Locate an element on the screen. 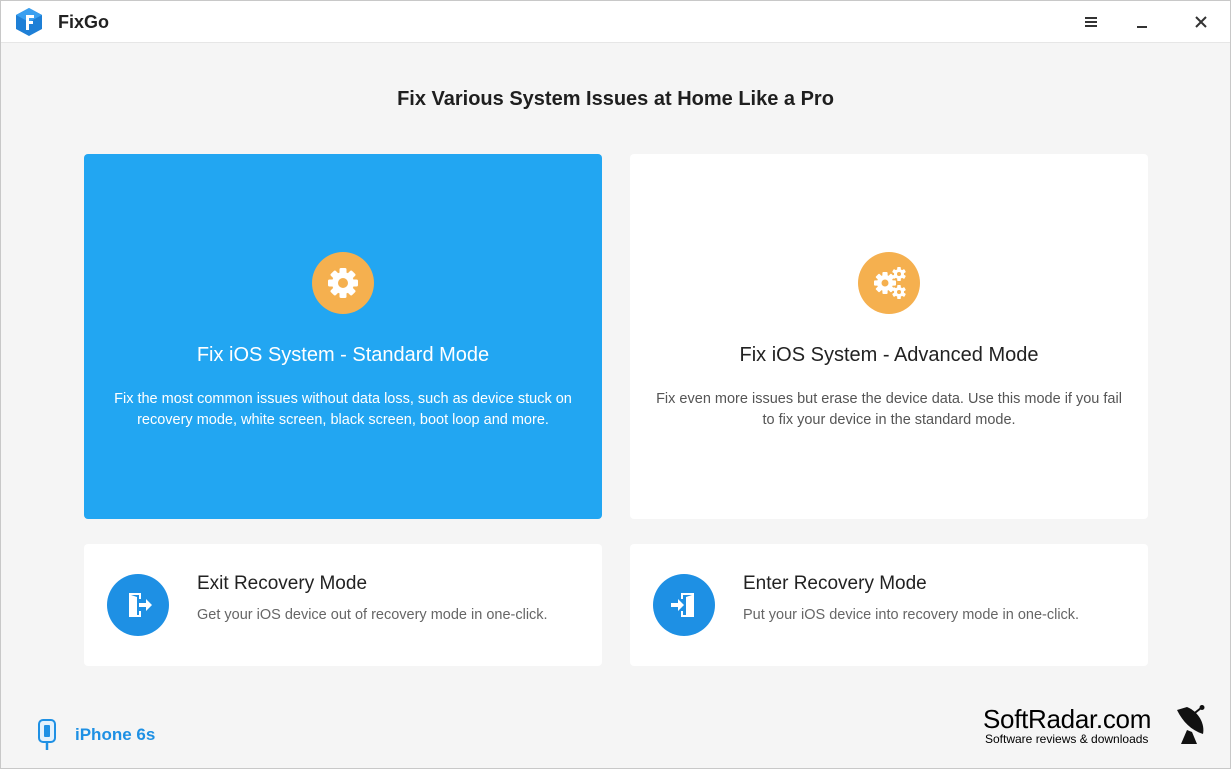  standard-mode-title: Fix iOS System - Standard Mode is located at coordinates (343, 355).